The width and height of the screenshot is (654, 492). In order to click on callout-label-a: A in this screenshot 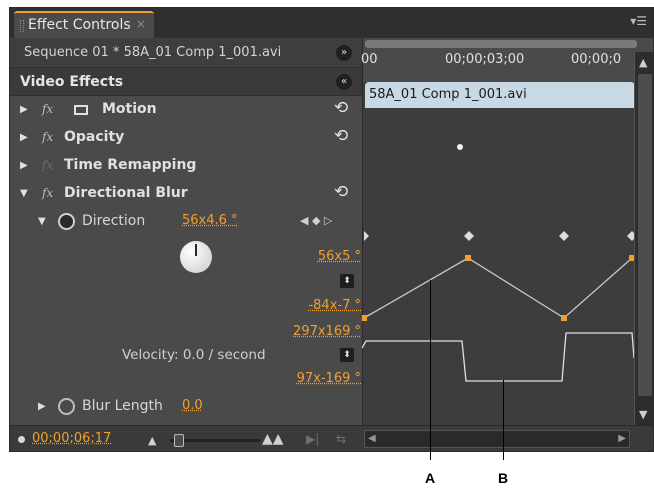, I will do `click(430, 478)`.